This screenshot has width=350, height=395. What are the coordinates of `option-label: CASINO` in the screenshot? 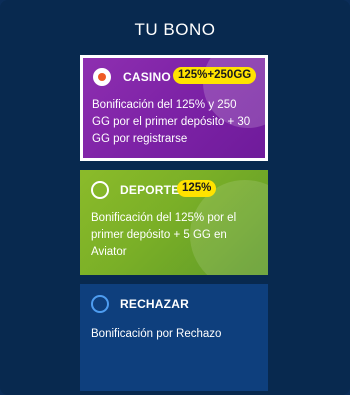 It's located at (147, 77).